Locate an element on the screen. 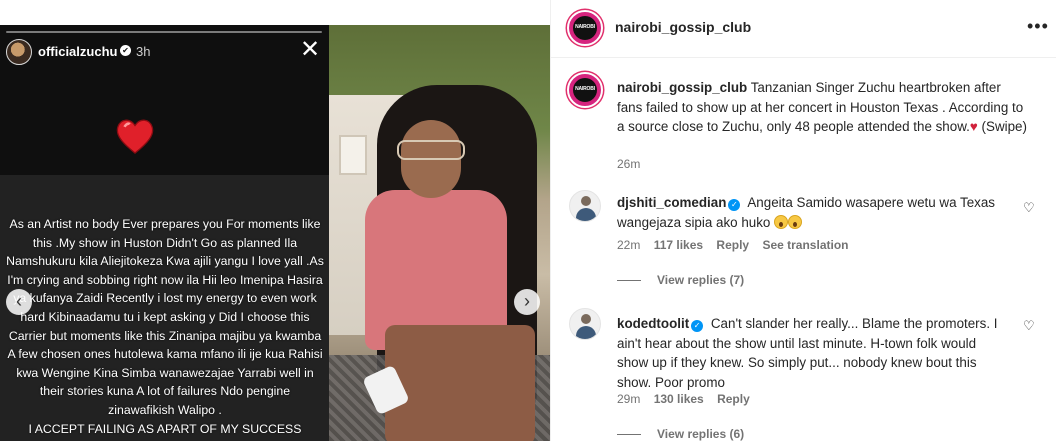  photo-person-glasses is located at coordinates (431, 150).